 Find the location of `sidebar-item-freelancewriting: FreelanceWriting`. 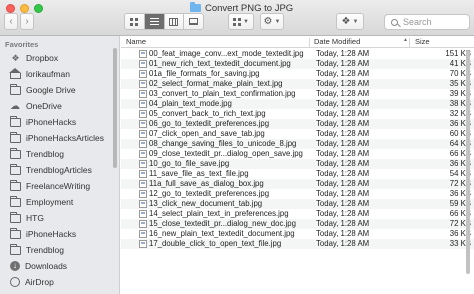

sidebar-item-freelancewriting: FreelanceWriting is located at coordinates (50, 186).